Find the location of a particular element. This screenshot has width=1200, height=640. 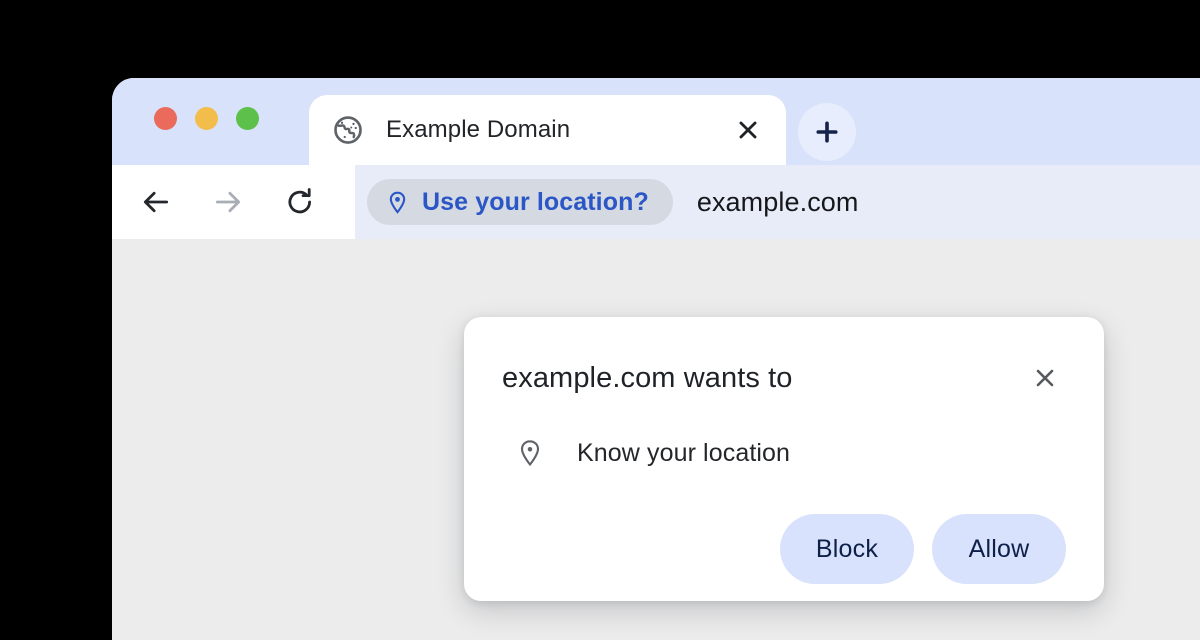

forward-button is located at coordinates (228, 202).